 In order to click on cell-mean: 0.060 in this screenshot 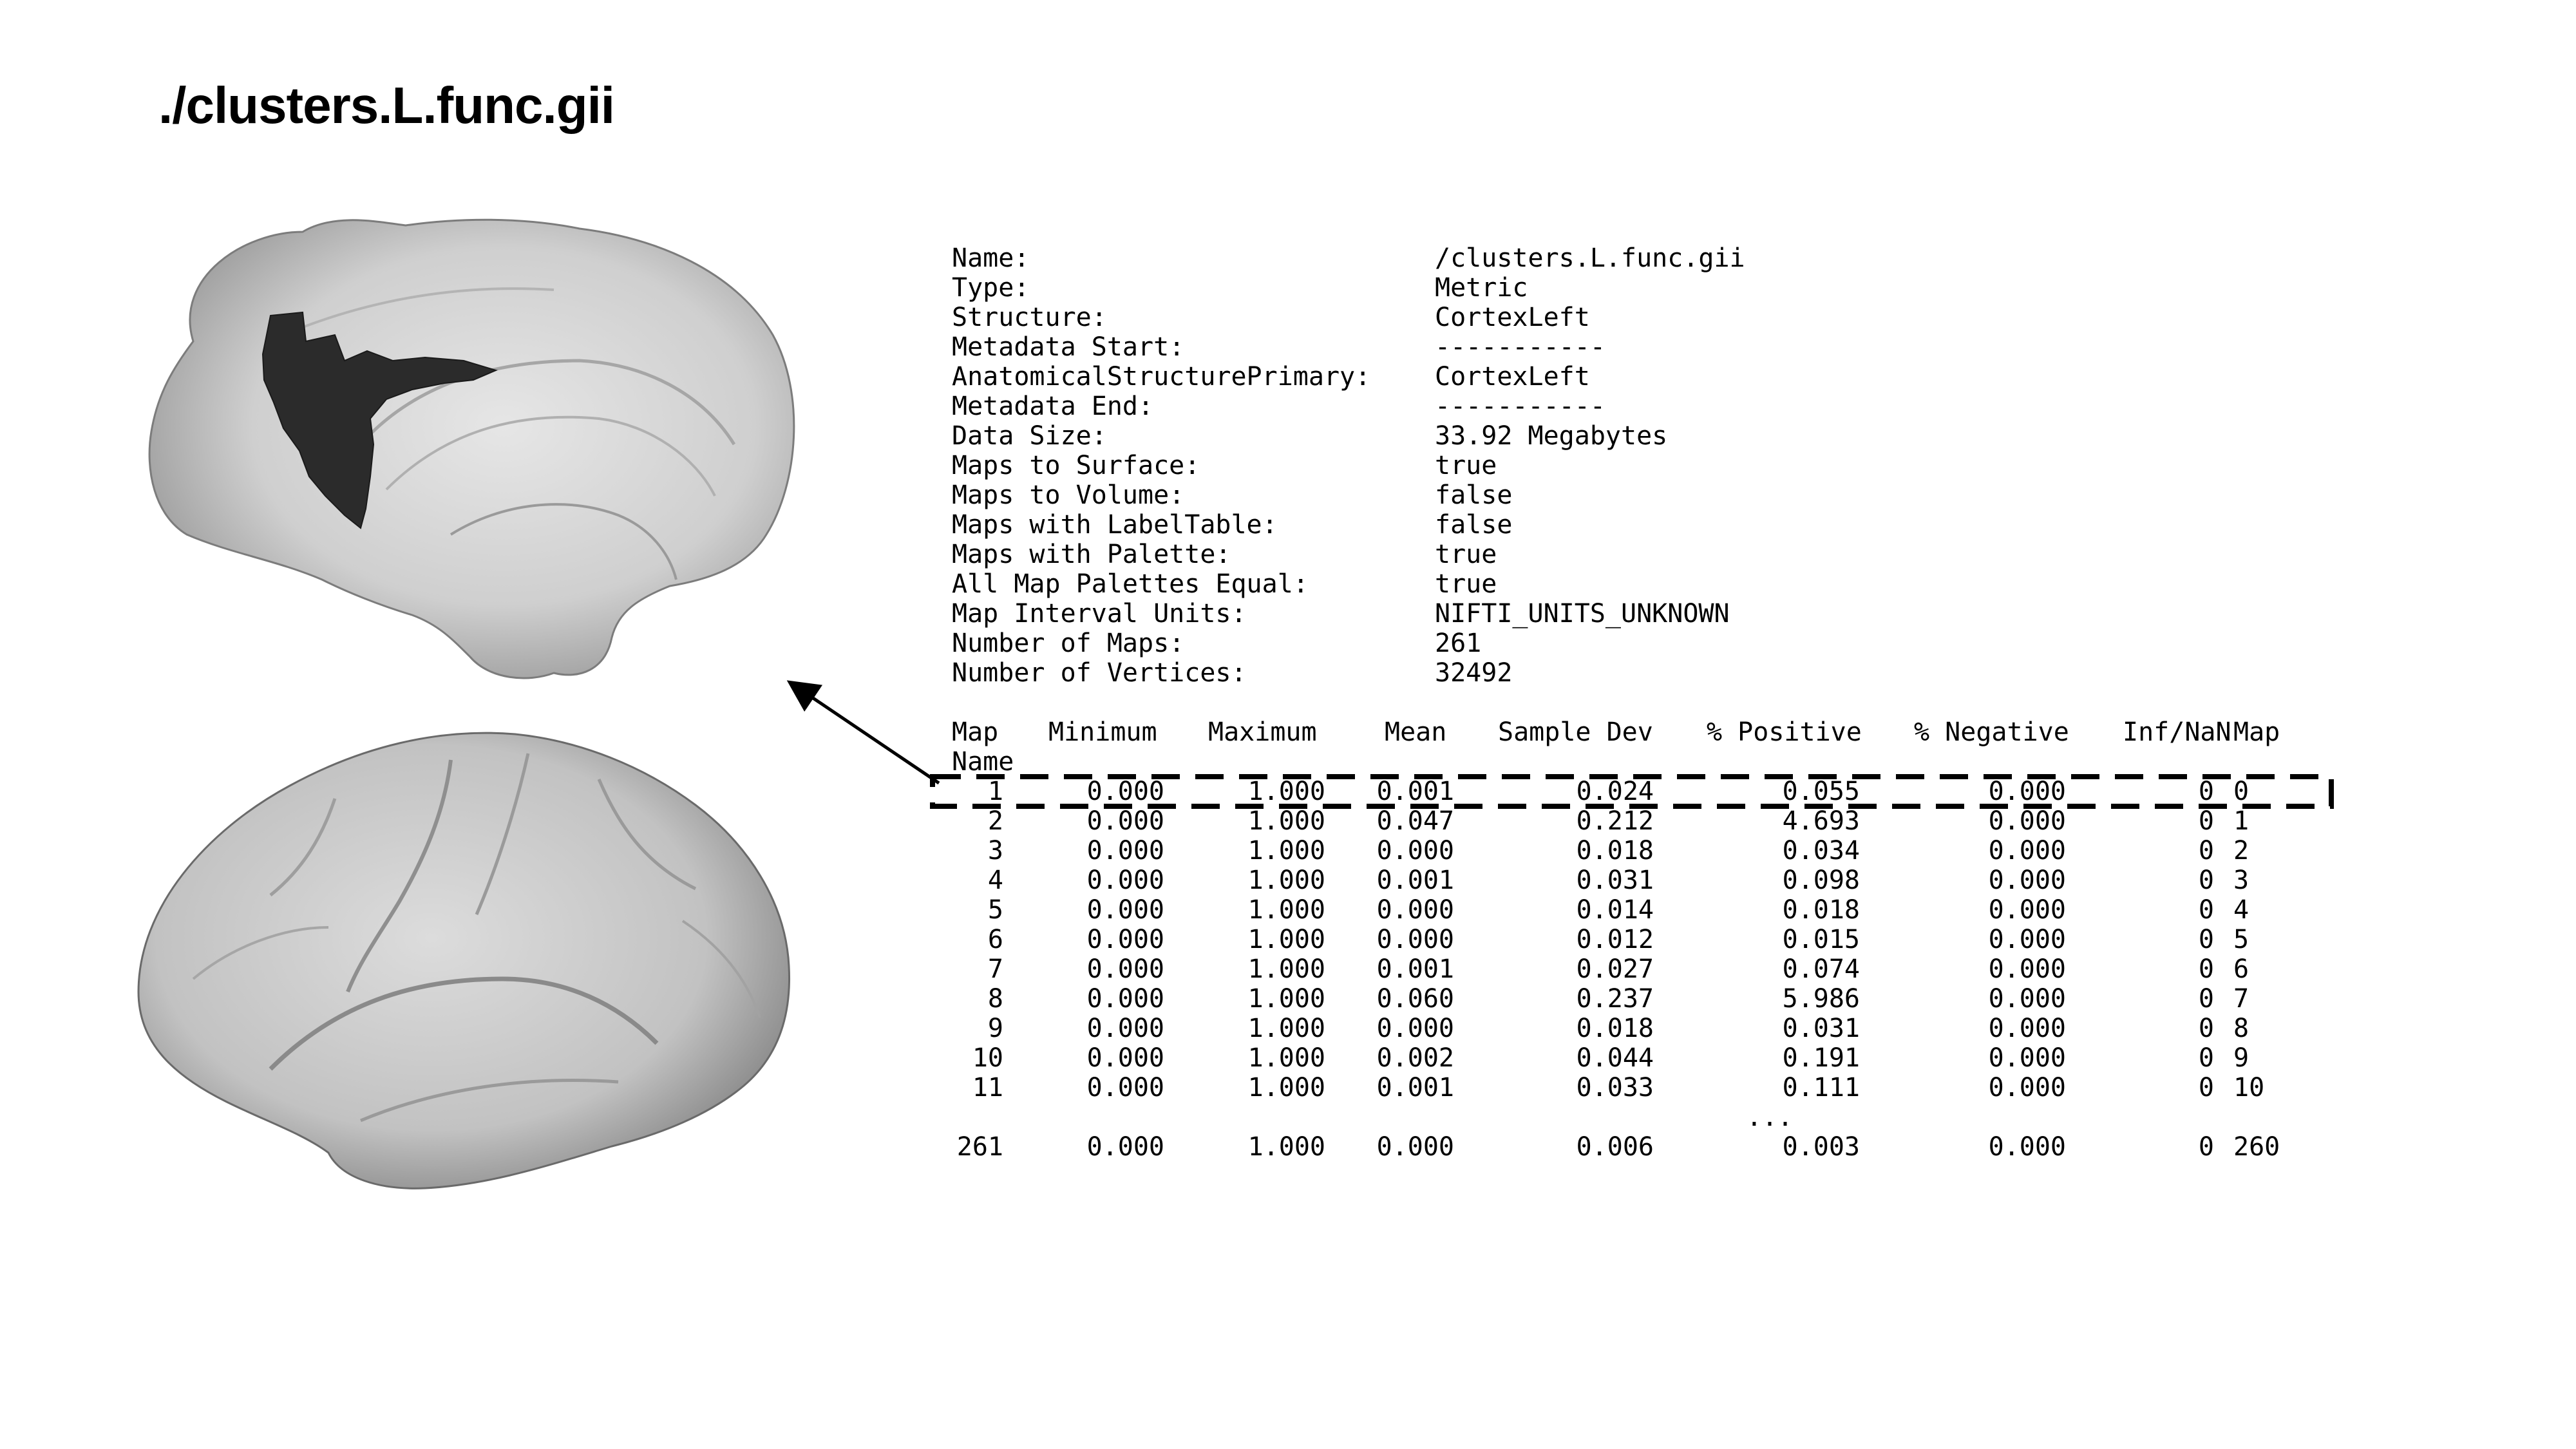, I will do `click(1415, 999)`.